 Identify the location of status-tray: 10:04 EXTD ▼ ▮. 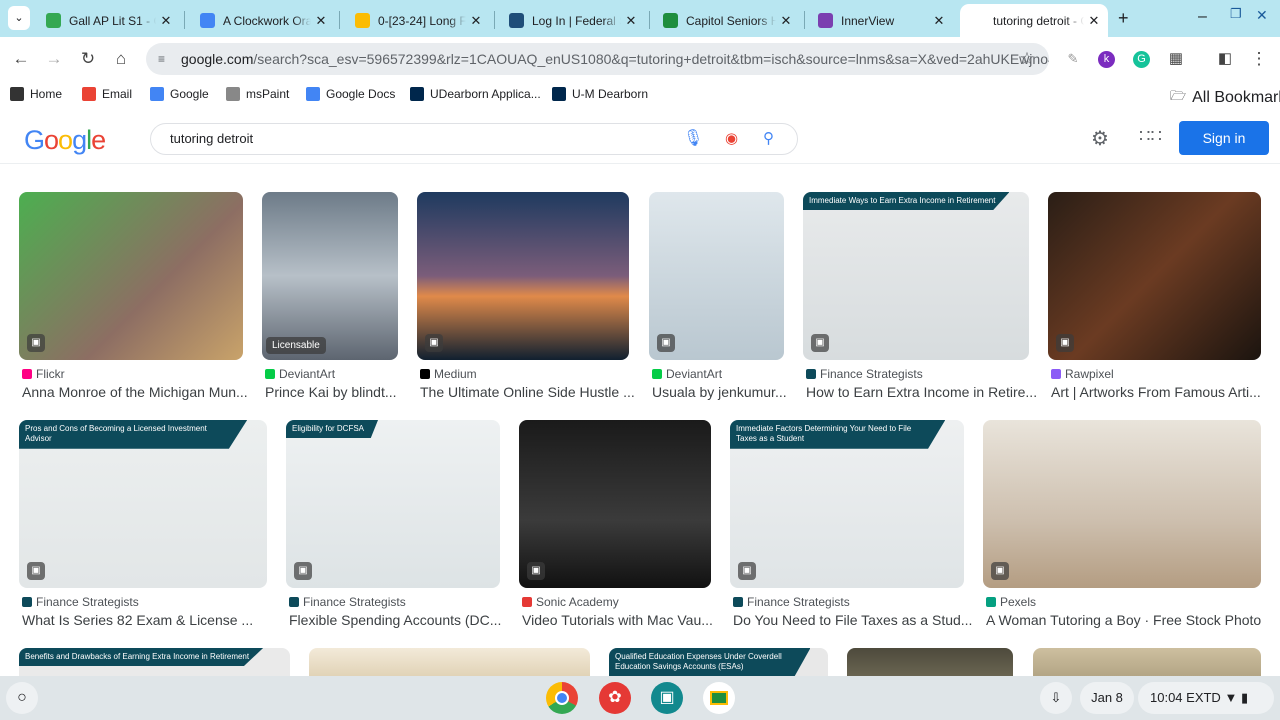
(1206, 698).